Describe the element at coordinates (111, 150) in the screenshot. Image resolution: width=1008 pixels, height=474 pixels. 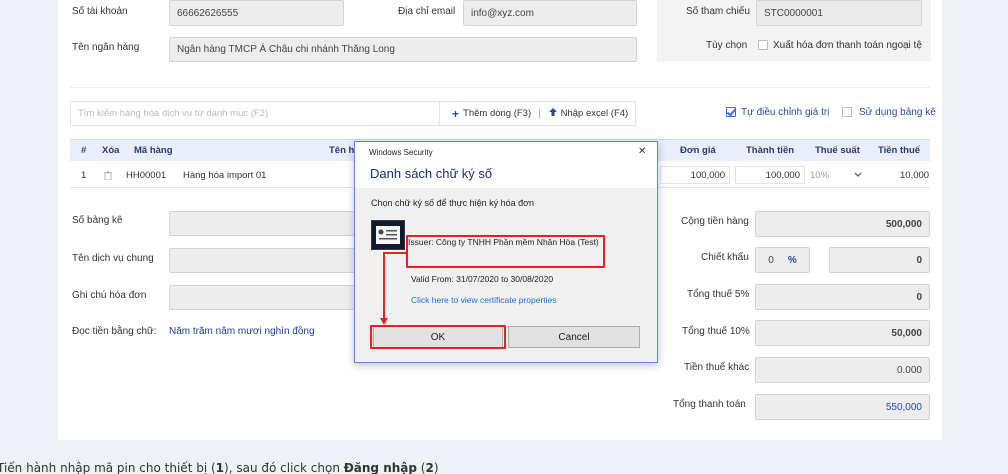
I see `col-delete: Xóa` at that location.